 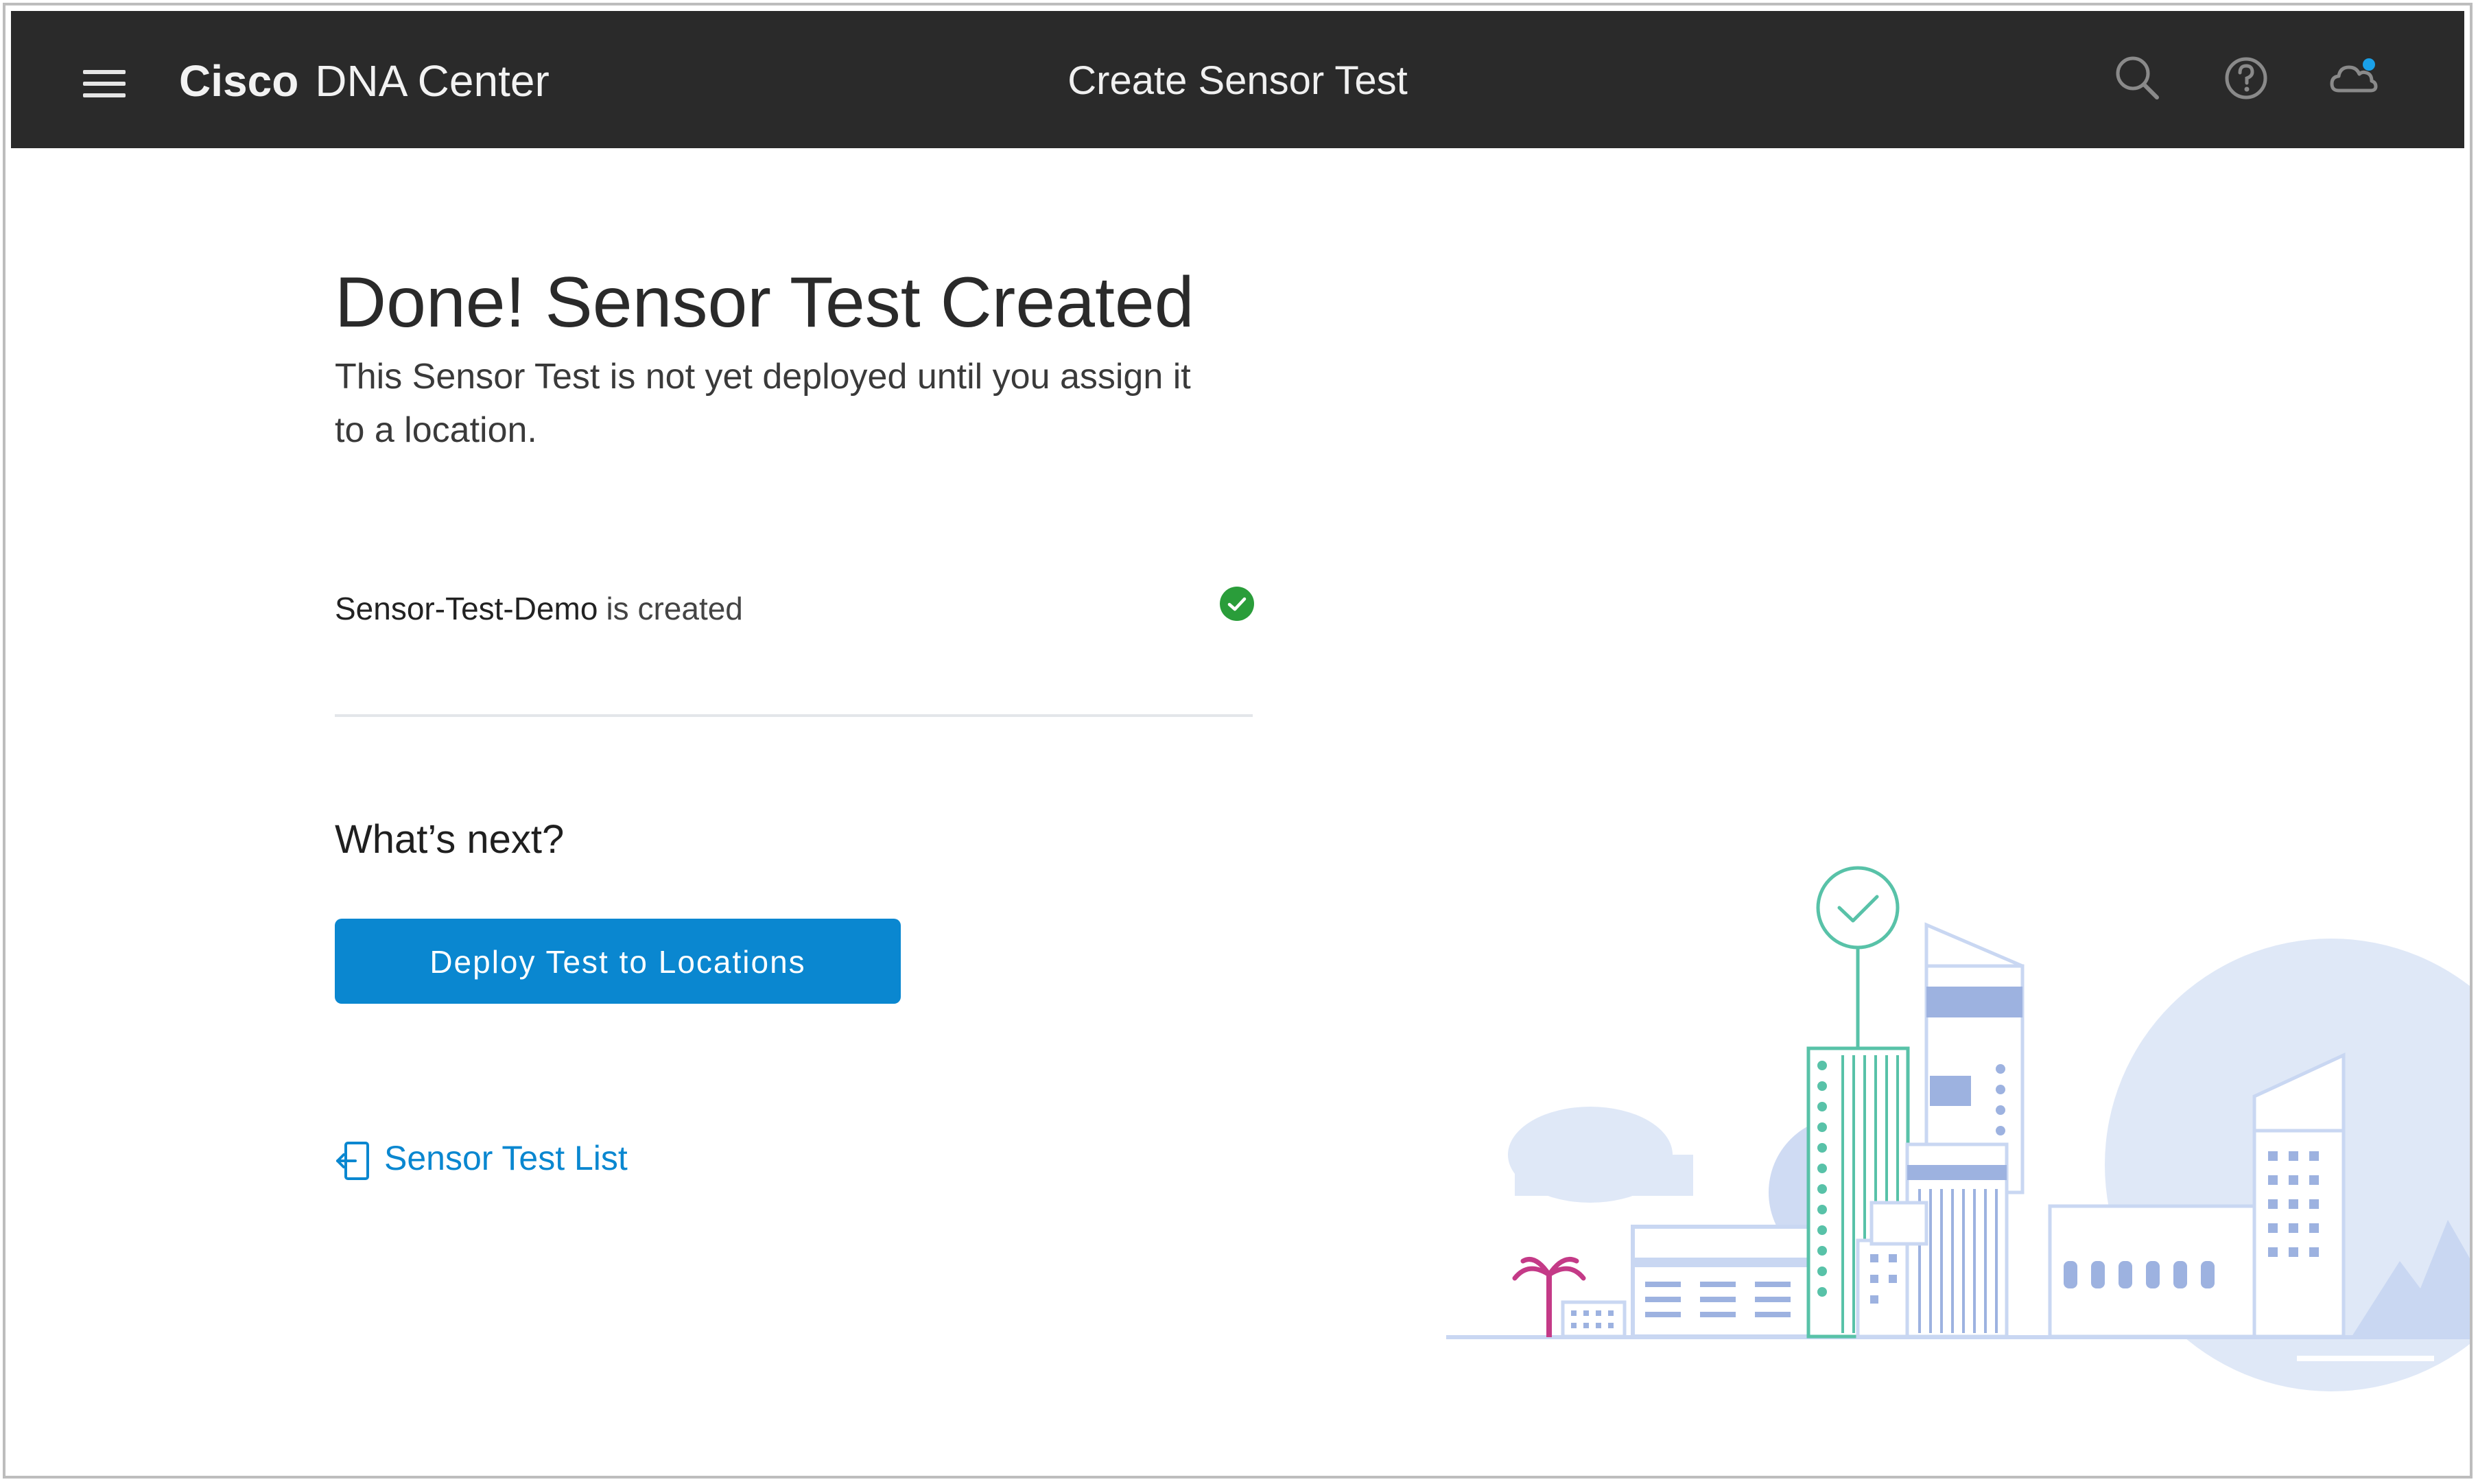 What do you see at coordinates (1237, 604) in the screenshot?
I see `check-circle-icon` at bounding box center [1237, 604].